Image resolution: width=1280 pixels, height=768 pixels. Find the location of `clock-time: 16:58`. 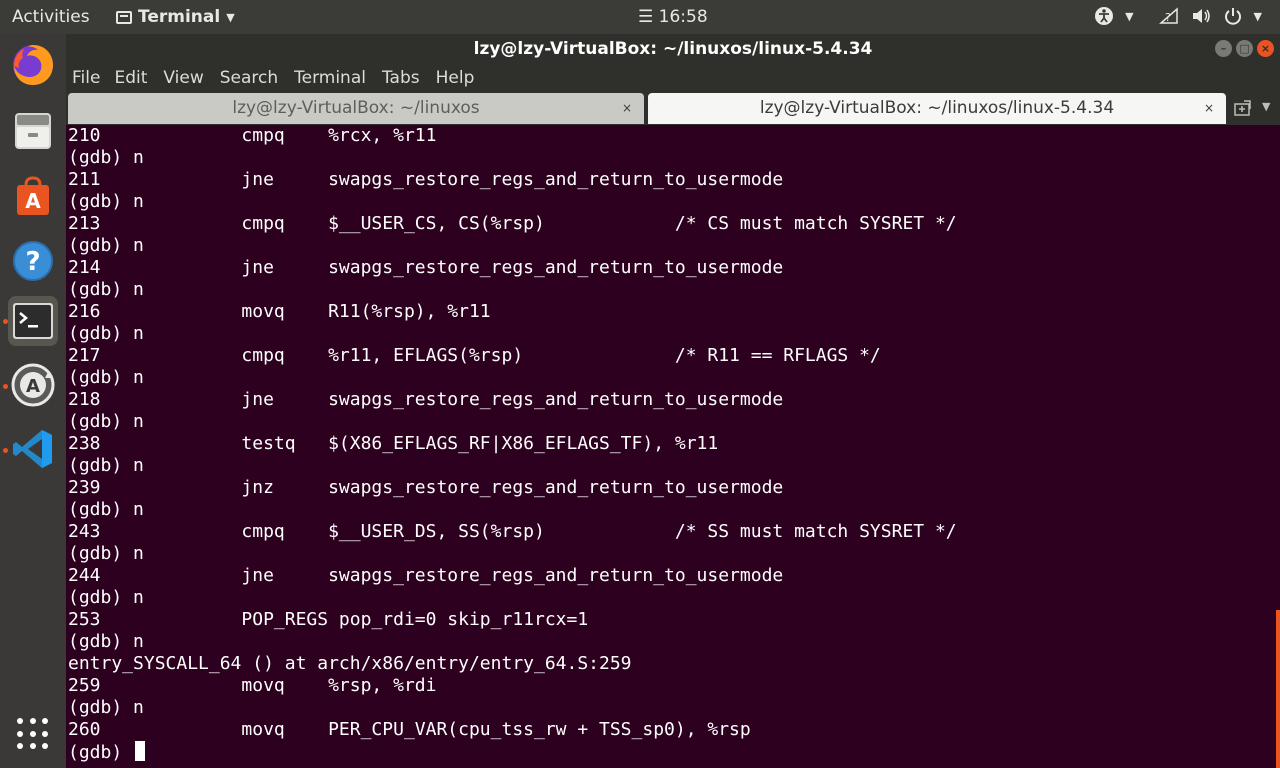

clock-time: 16:58 is located at coordinates (683, 17).